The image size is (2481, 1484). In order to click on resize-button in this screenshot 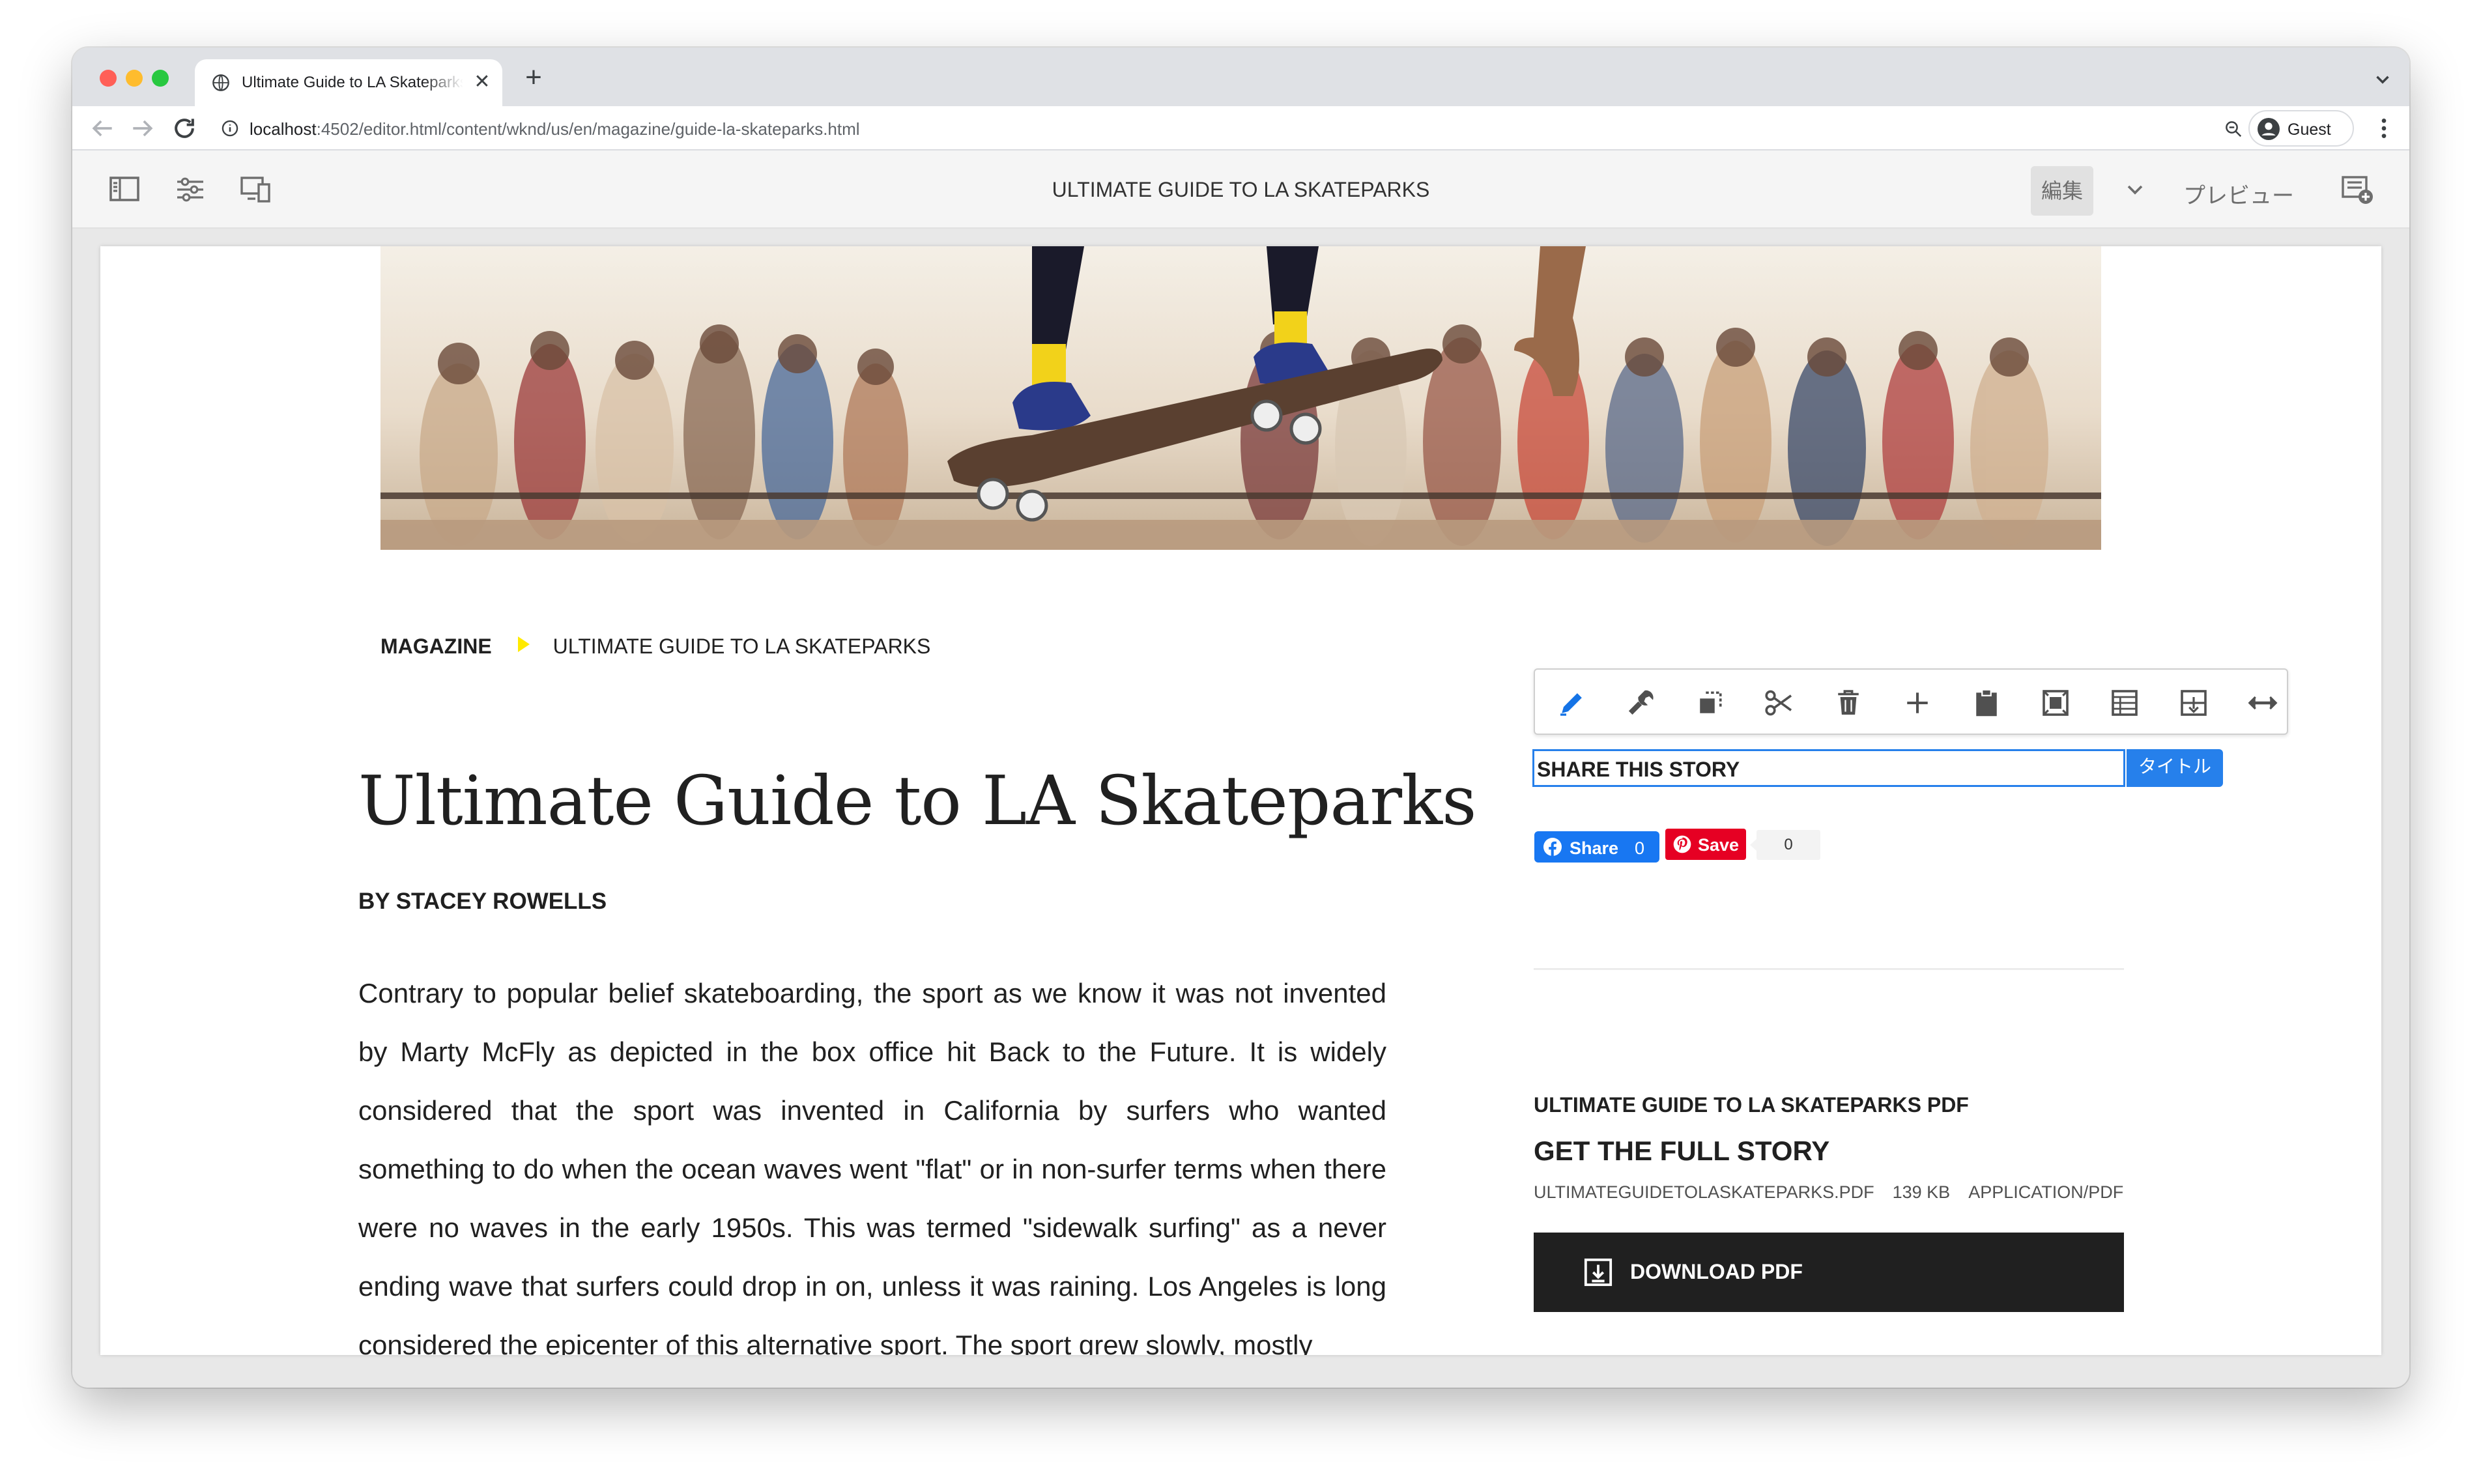, I will do `click(2263, 703)`.